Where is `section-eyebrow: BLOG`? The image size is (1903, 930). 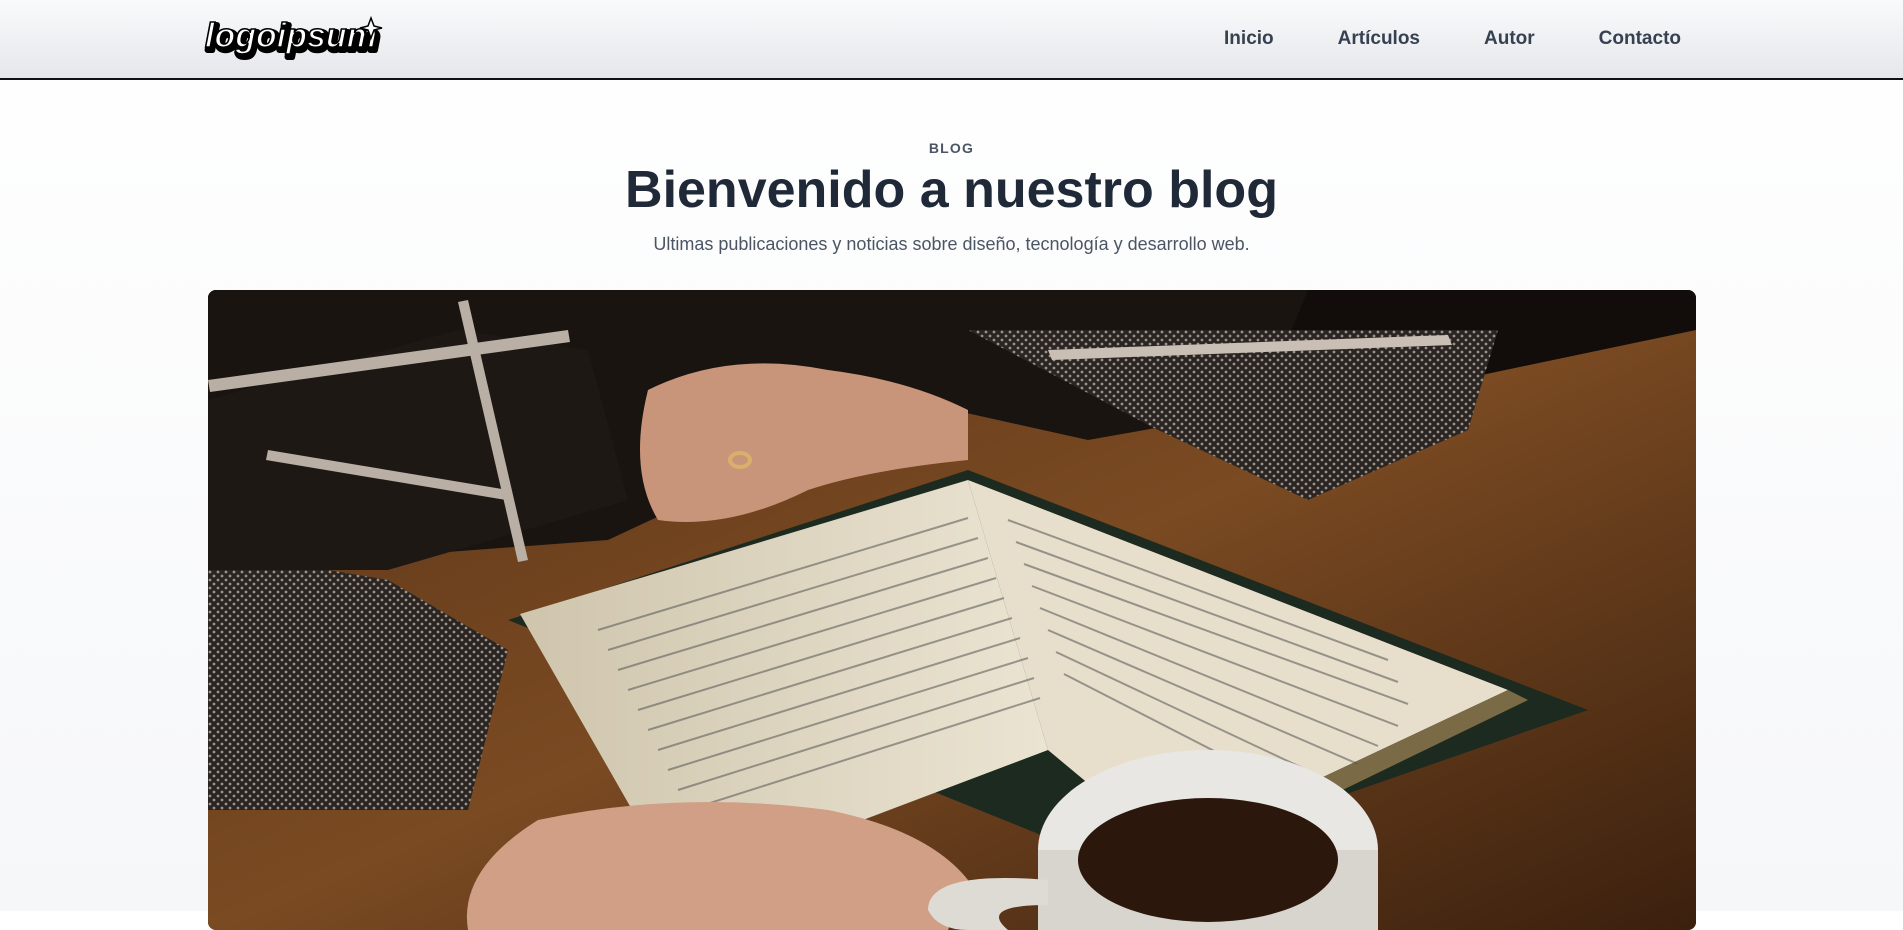 section-eyebrow: BLOG is located at coordinates (951, 148).